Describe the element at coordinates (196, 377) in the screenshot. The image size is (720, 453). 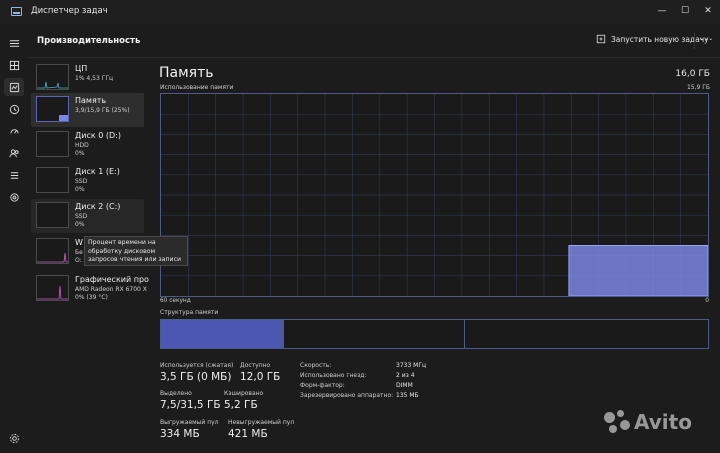
I see `in-use-value: 3,5 ГБ (0 МБ)` at that location.